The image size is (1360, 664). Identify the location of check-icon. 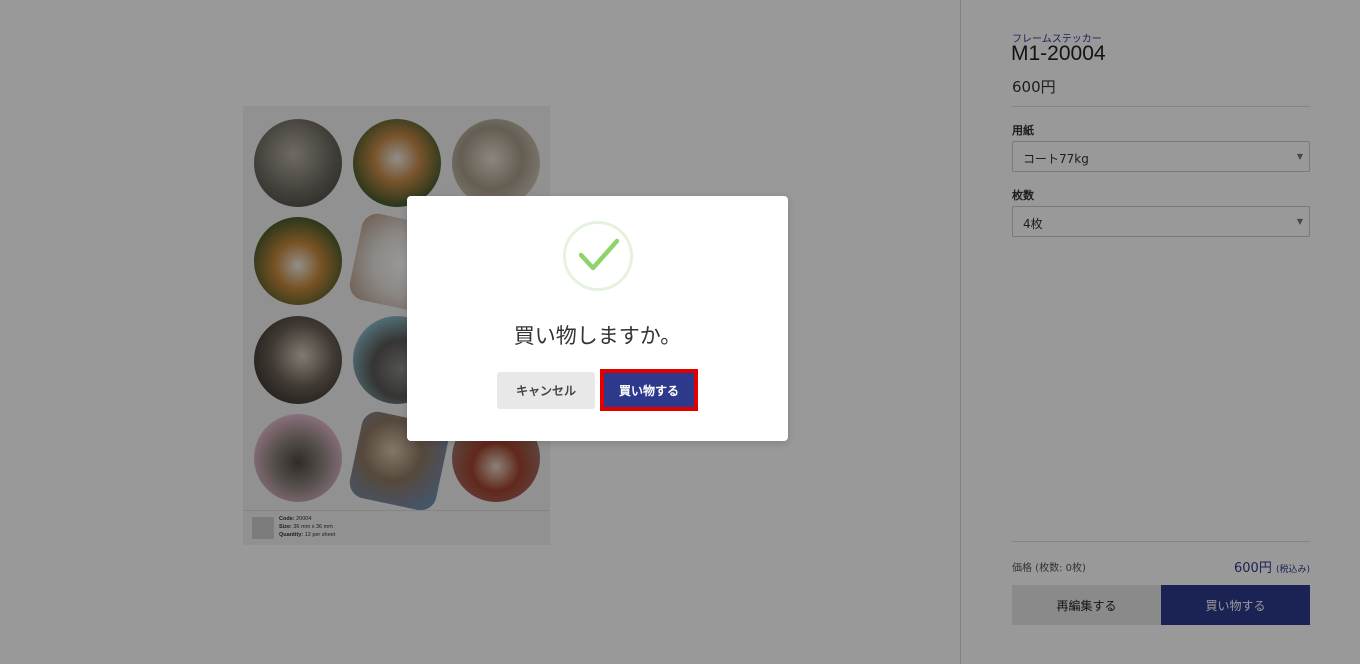
(598, 256).